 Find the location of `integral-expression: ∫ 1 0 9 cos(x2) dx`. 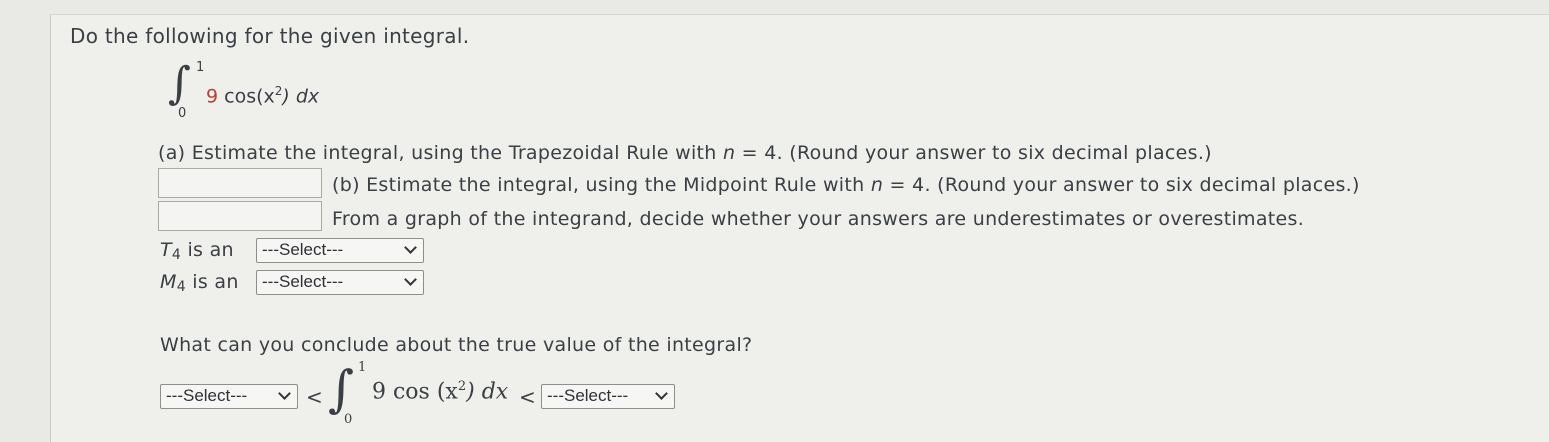

integral-expression: ∫ 1 0 9 cos(x2) dx is located at coordinates (260, 91).